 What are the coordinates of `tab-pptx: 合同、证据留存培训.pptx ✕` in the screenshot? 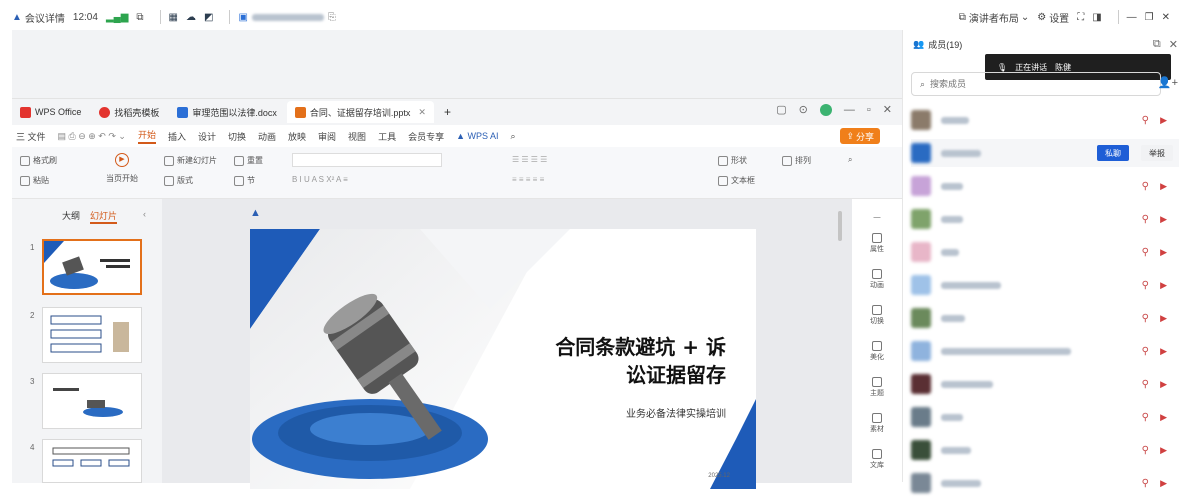 It's located at (360, 112).